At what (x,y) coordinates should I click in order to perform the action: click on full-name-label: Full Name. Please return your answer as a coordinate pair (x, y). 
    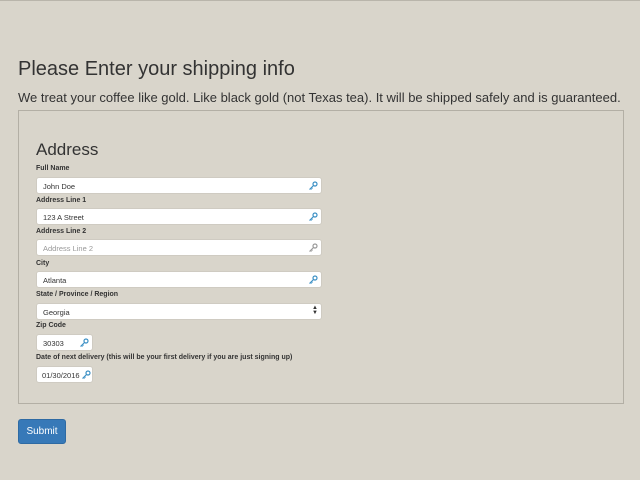
    Looking at the image, I should click on (53, 168).